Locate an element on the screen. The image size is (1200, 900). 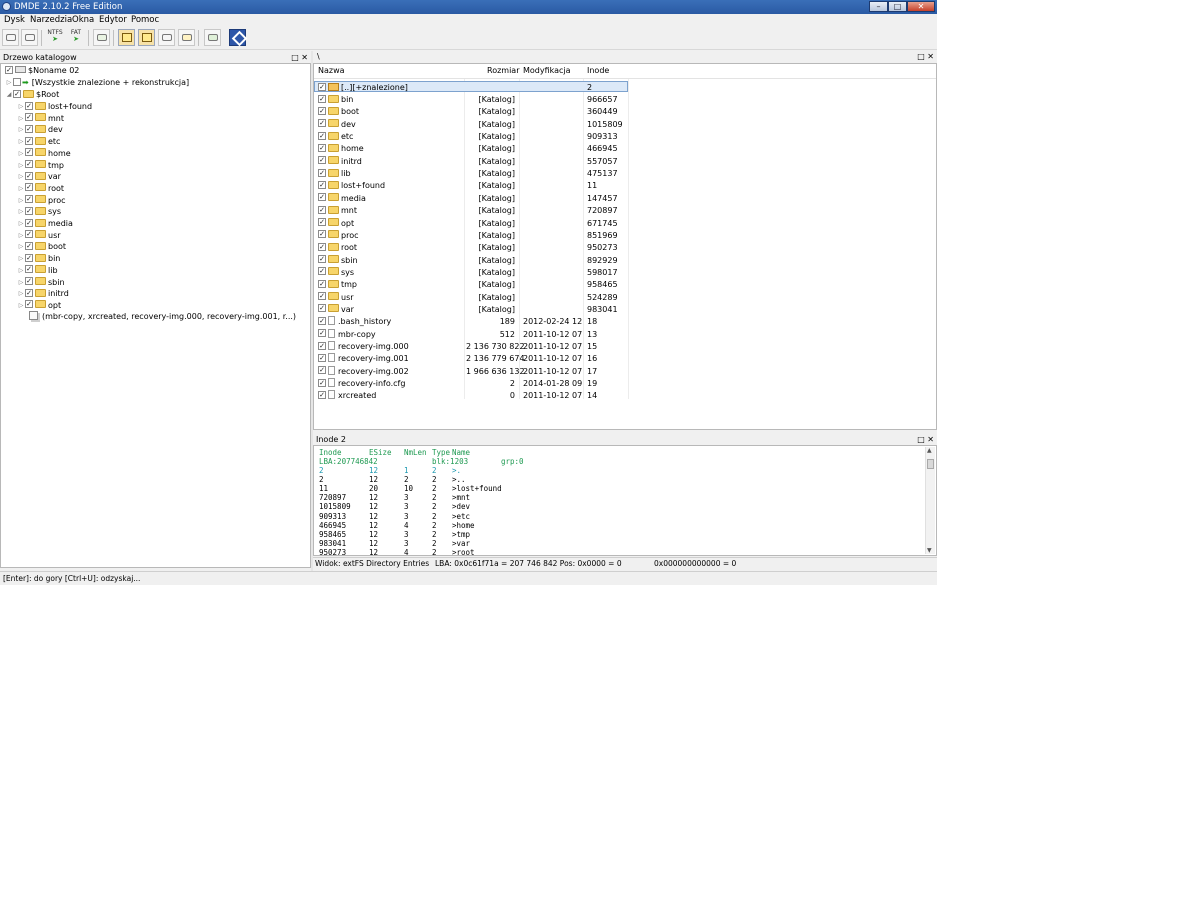
menu-okna: Okna is located at coordinates (83, 20).